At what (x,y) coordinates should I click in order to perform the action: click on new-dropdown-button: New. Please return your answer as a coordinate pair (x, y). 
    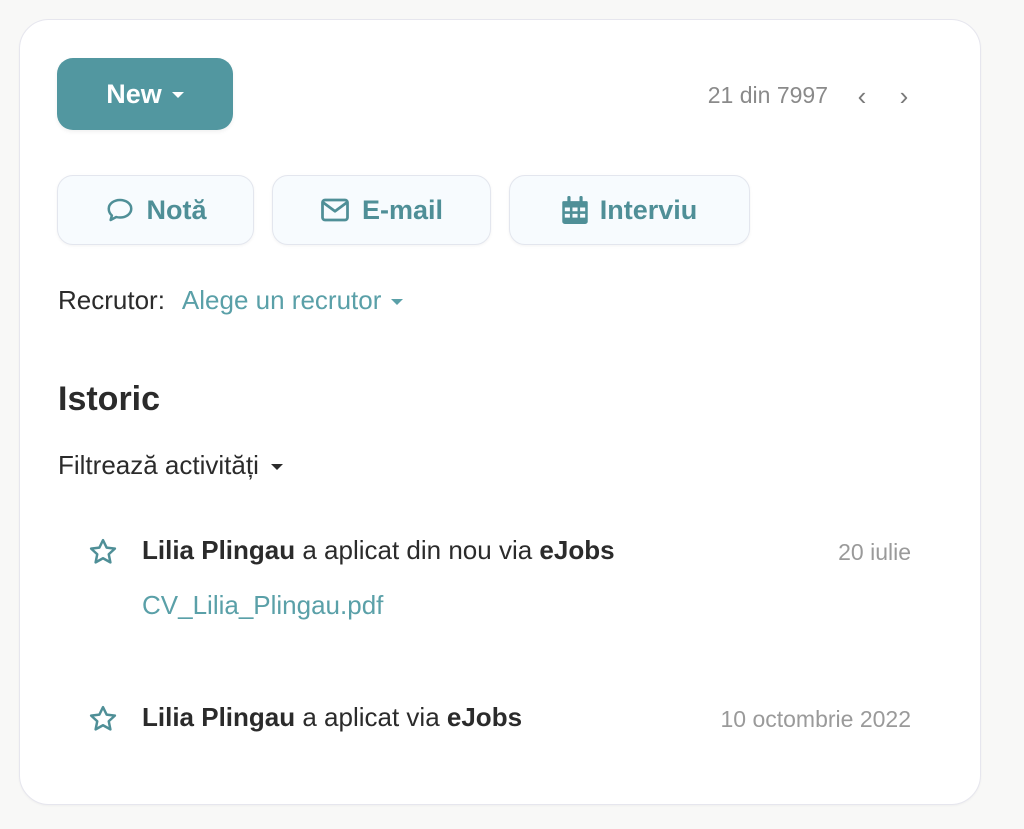
    Looking at the image, I should click on (145, 94).